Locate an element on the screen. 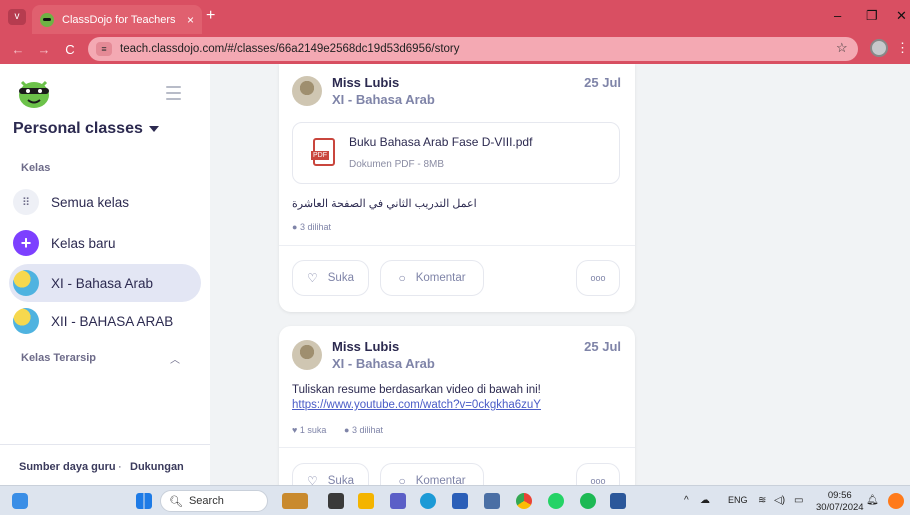 The width and height of the screenshot is (910, 515). tab-close-icon: × is located at coordinates (190, 20).